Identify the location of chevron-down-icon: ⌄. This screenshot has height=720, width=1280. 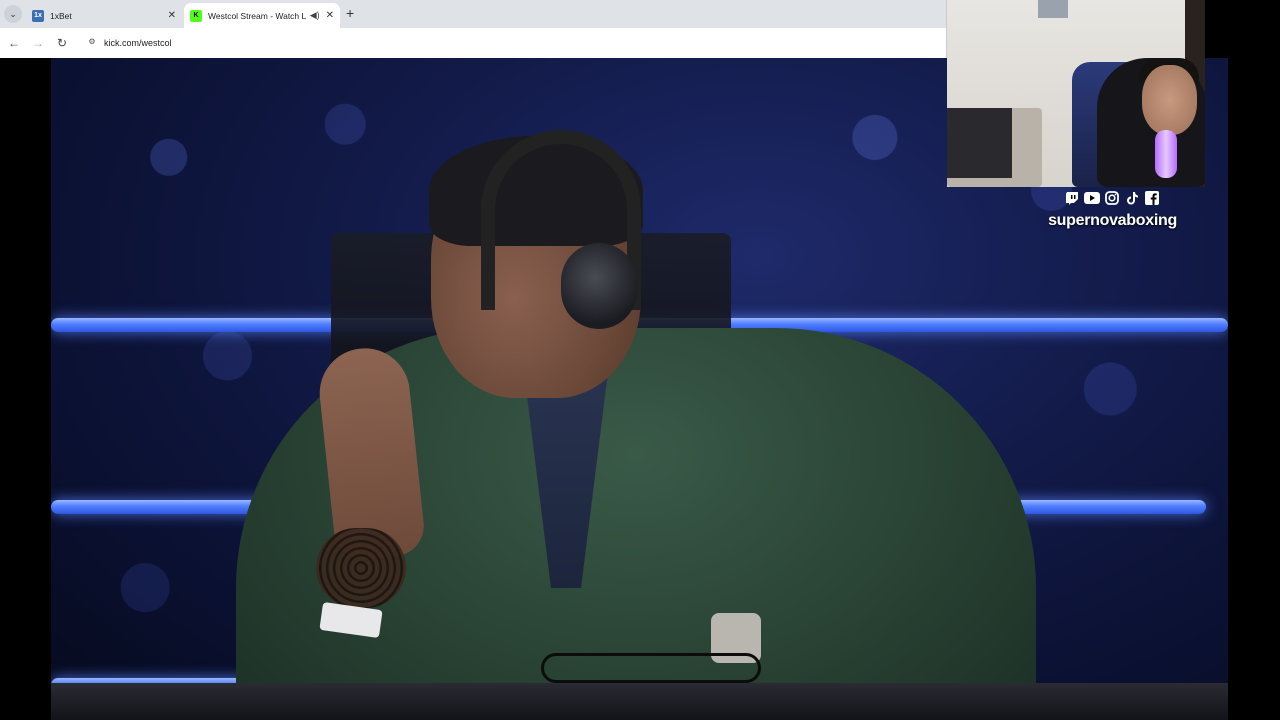
(13, 13).